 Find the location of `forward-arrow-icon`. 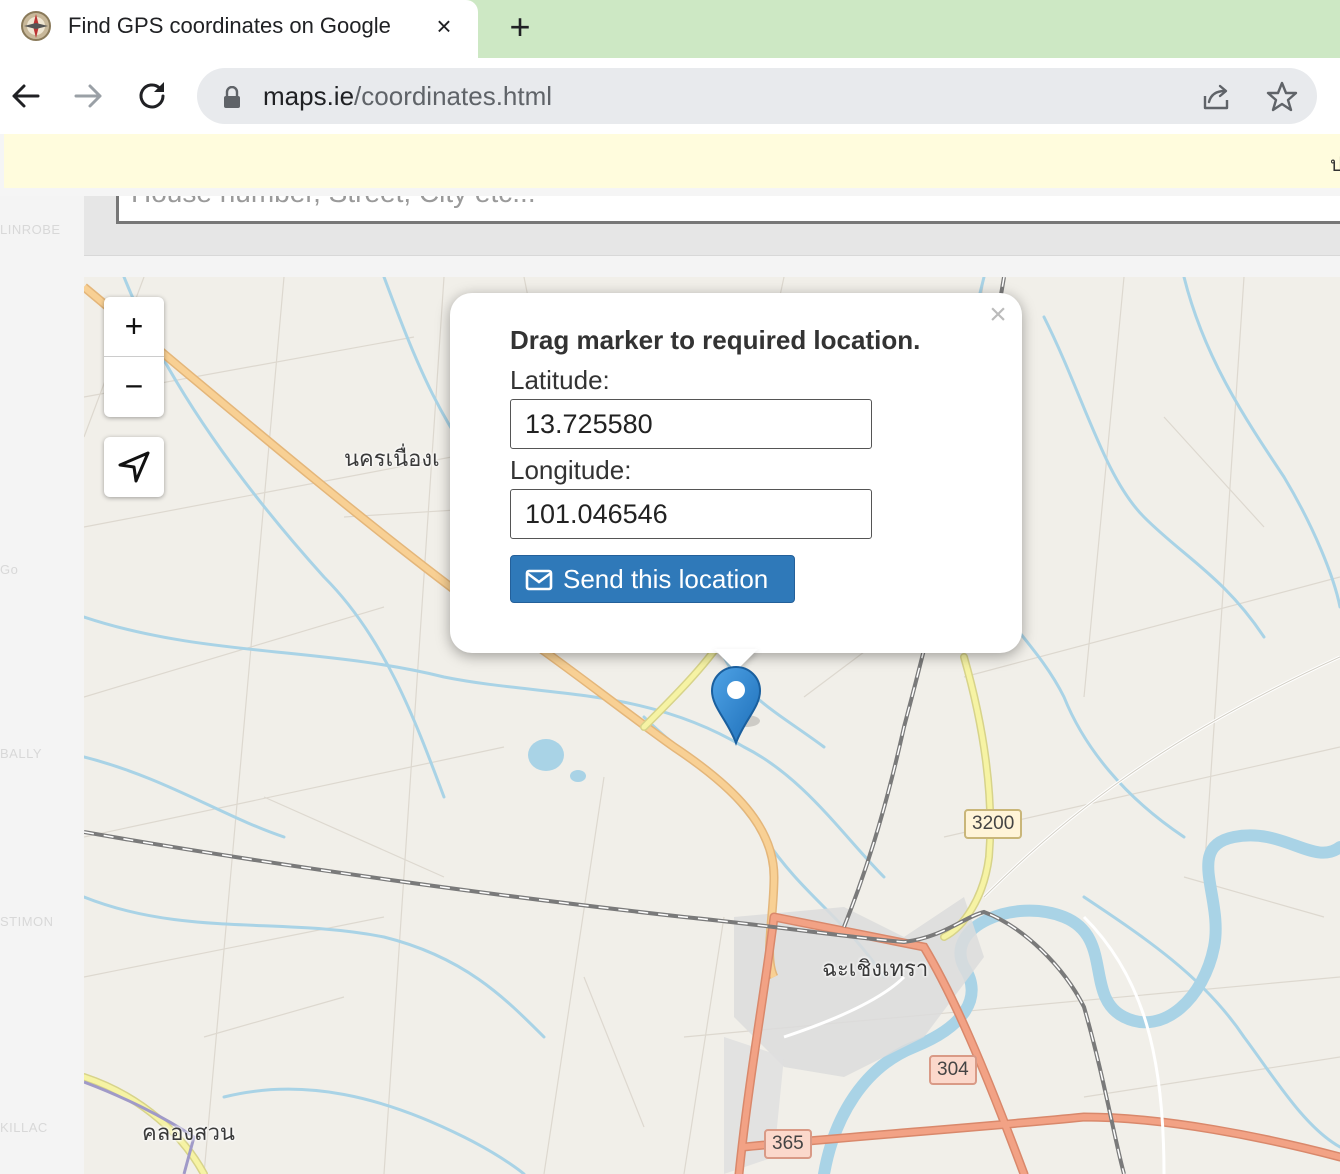

forward-arrow-icon is located at coordinates (88, 96).